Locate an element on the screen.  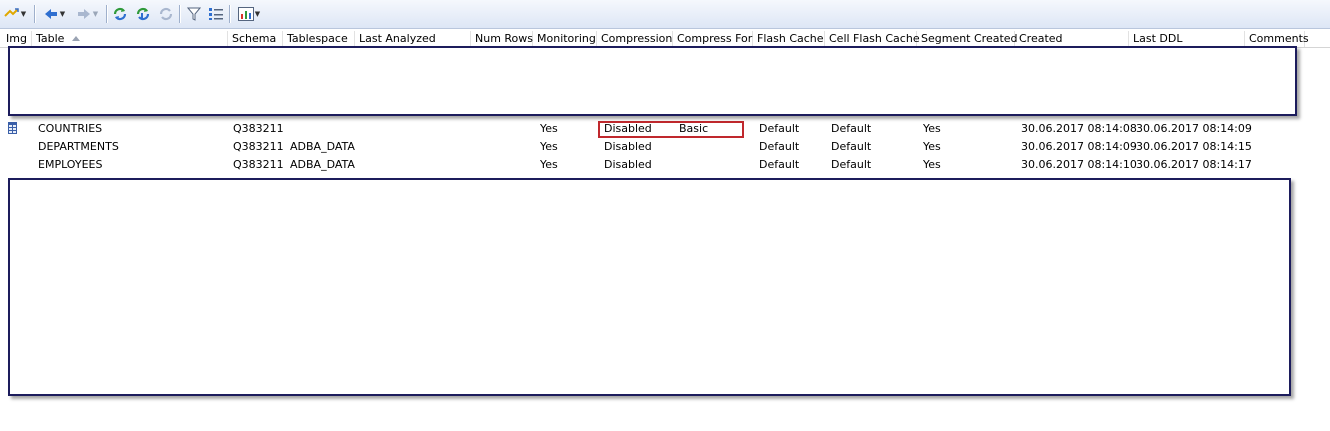
column-header-comments: Comments is located at coordinates (1277, 39).